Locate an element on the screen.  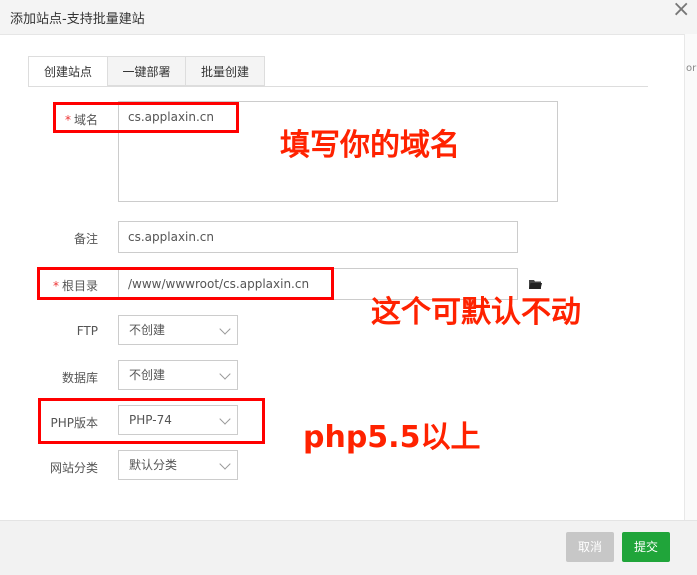
tab-batch-create: 批量创建 is located at coordinates (225, 71).